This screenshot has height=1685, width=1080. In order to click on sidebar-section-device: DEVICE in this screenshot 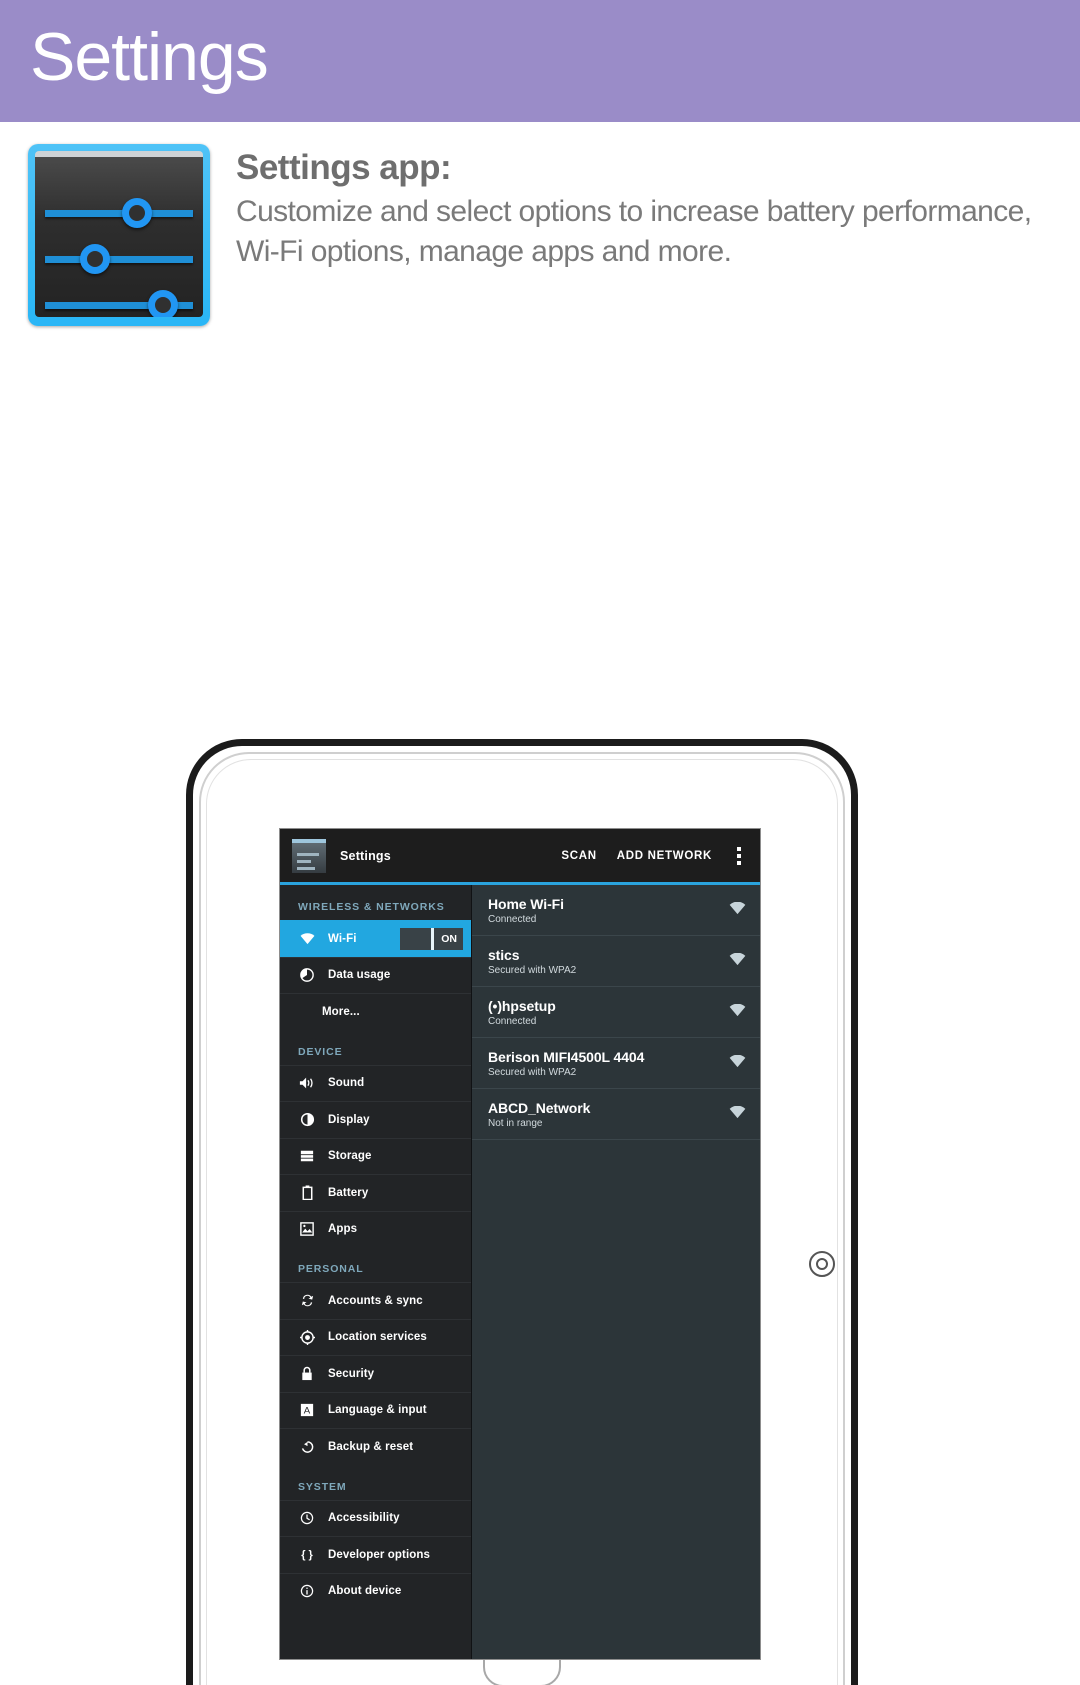, I will do `click(320, 1051)`.